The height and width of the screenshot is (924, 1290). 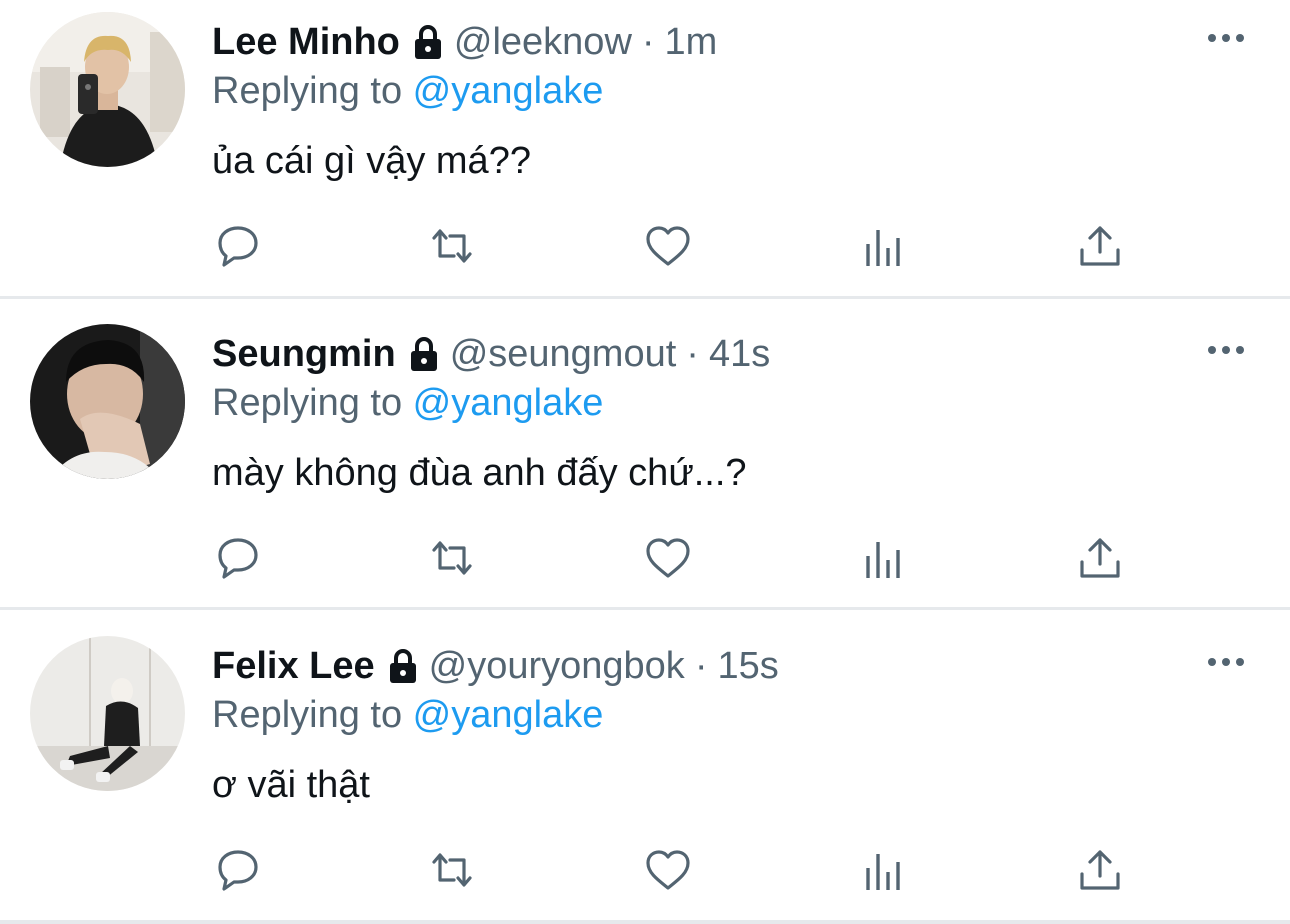 I want to click on tweet-text: mày không đùa anh đấy chứ...?, so click(x=479, y=473).